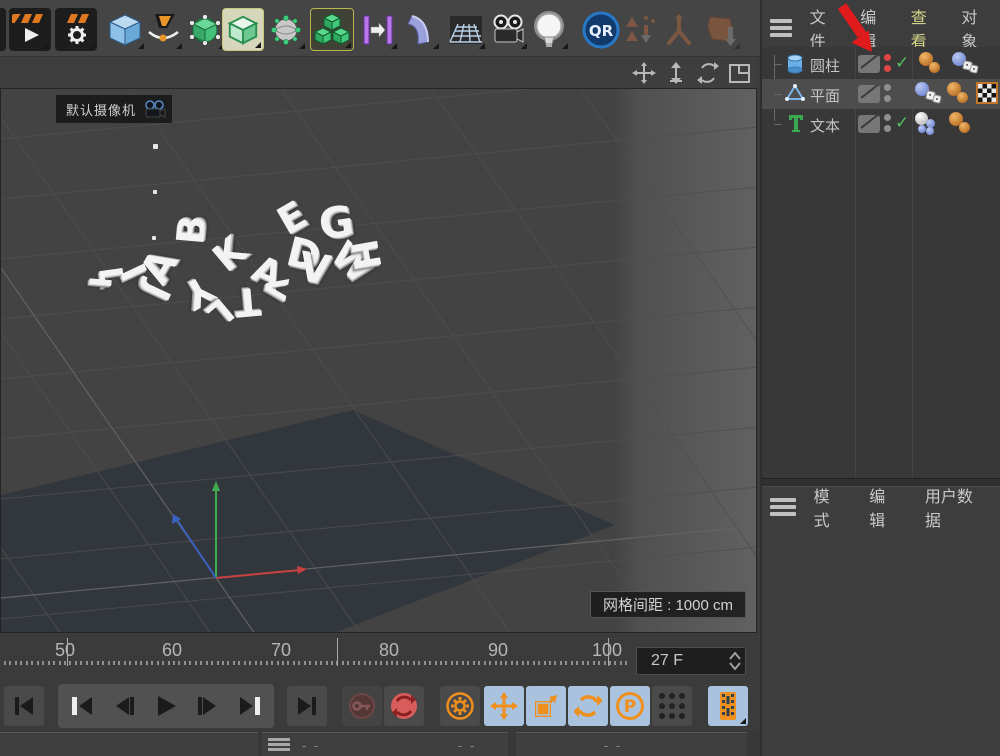 The width and height of the screenshot is (1000, 756). Describe the element at coordinates (781, 28) in the screenshot. I see `object-manager-menu-icon` at that location.